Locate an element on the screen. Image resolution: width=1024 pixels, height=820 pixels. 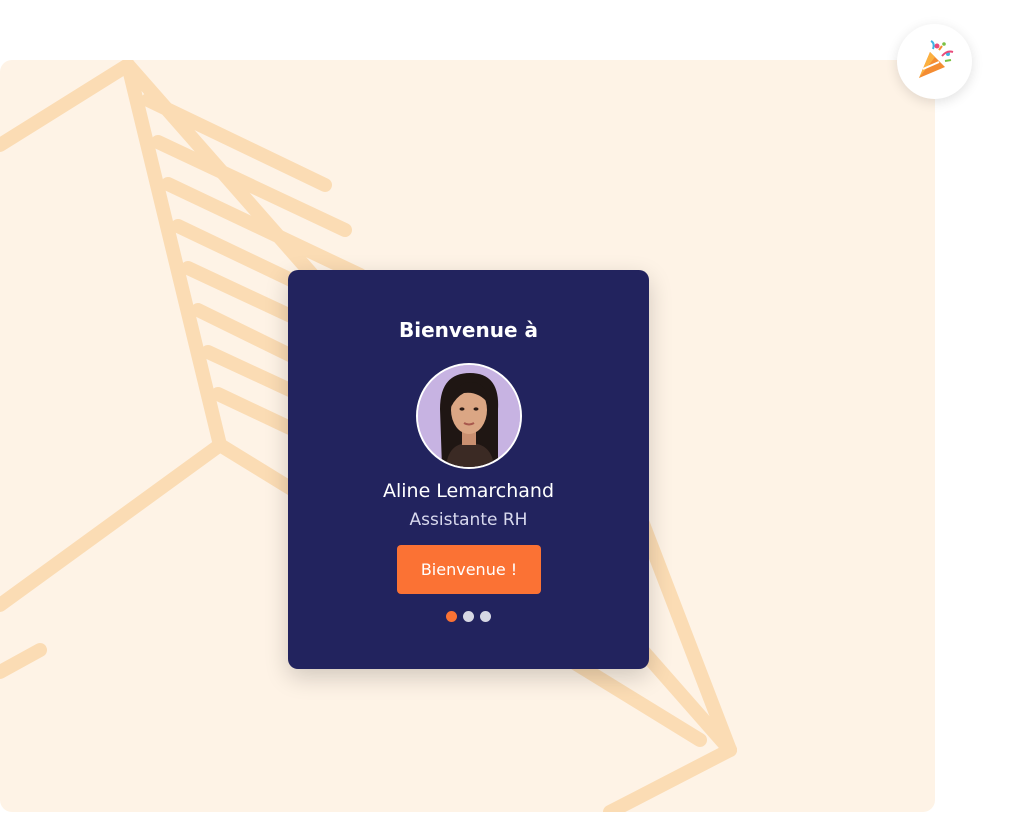
card-title: Bienvenue à is located at coordinates (468, 330).